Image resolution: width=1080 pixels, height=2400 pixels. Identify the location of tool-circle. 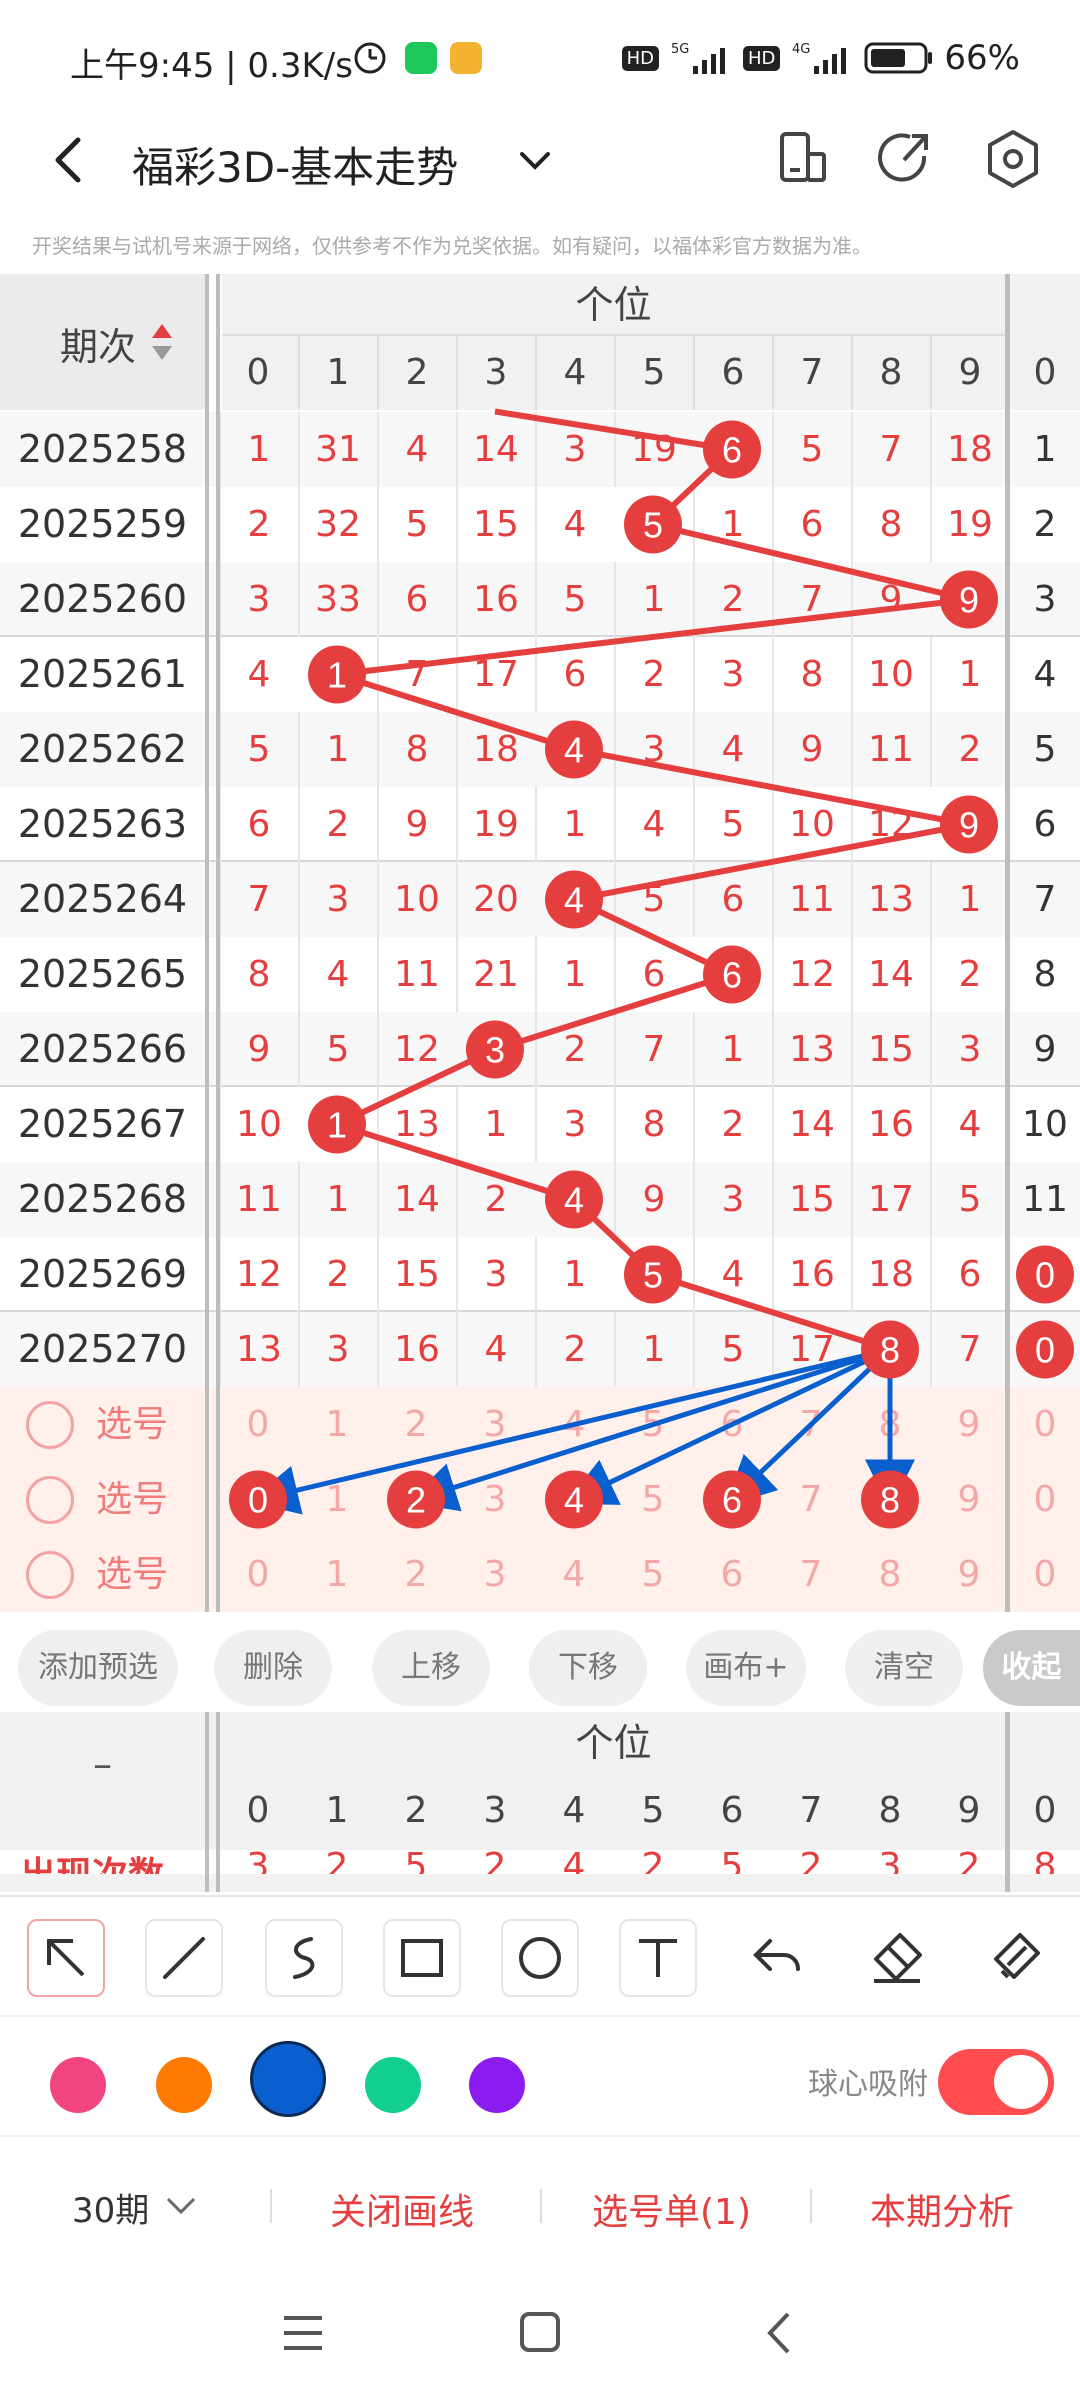
(540, 1958).